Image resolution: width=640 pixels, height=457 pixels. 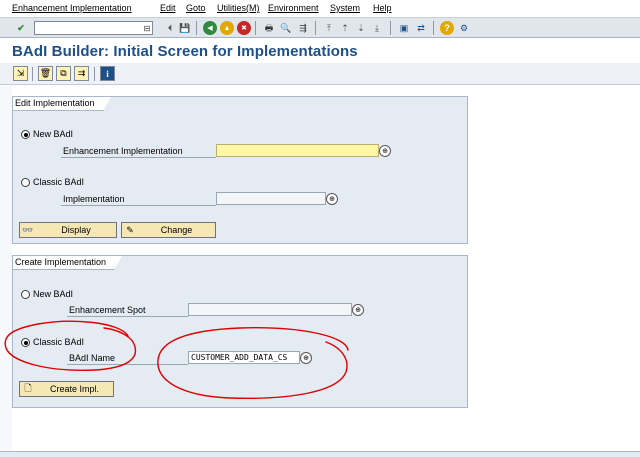 I want to click on implementation-input, so click(x=271, y=198).